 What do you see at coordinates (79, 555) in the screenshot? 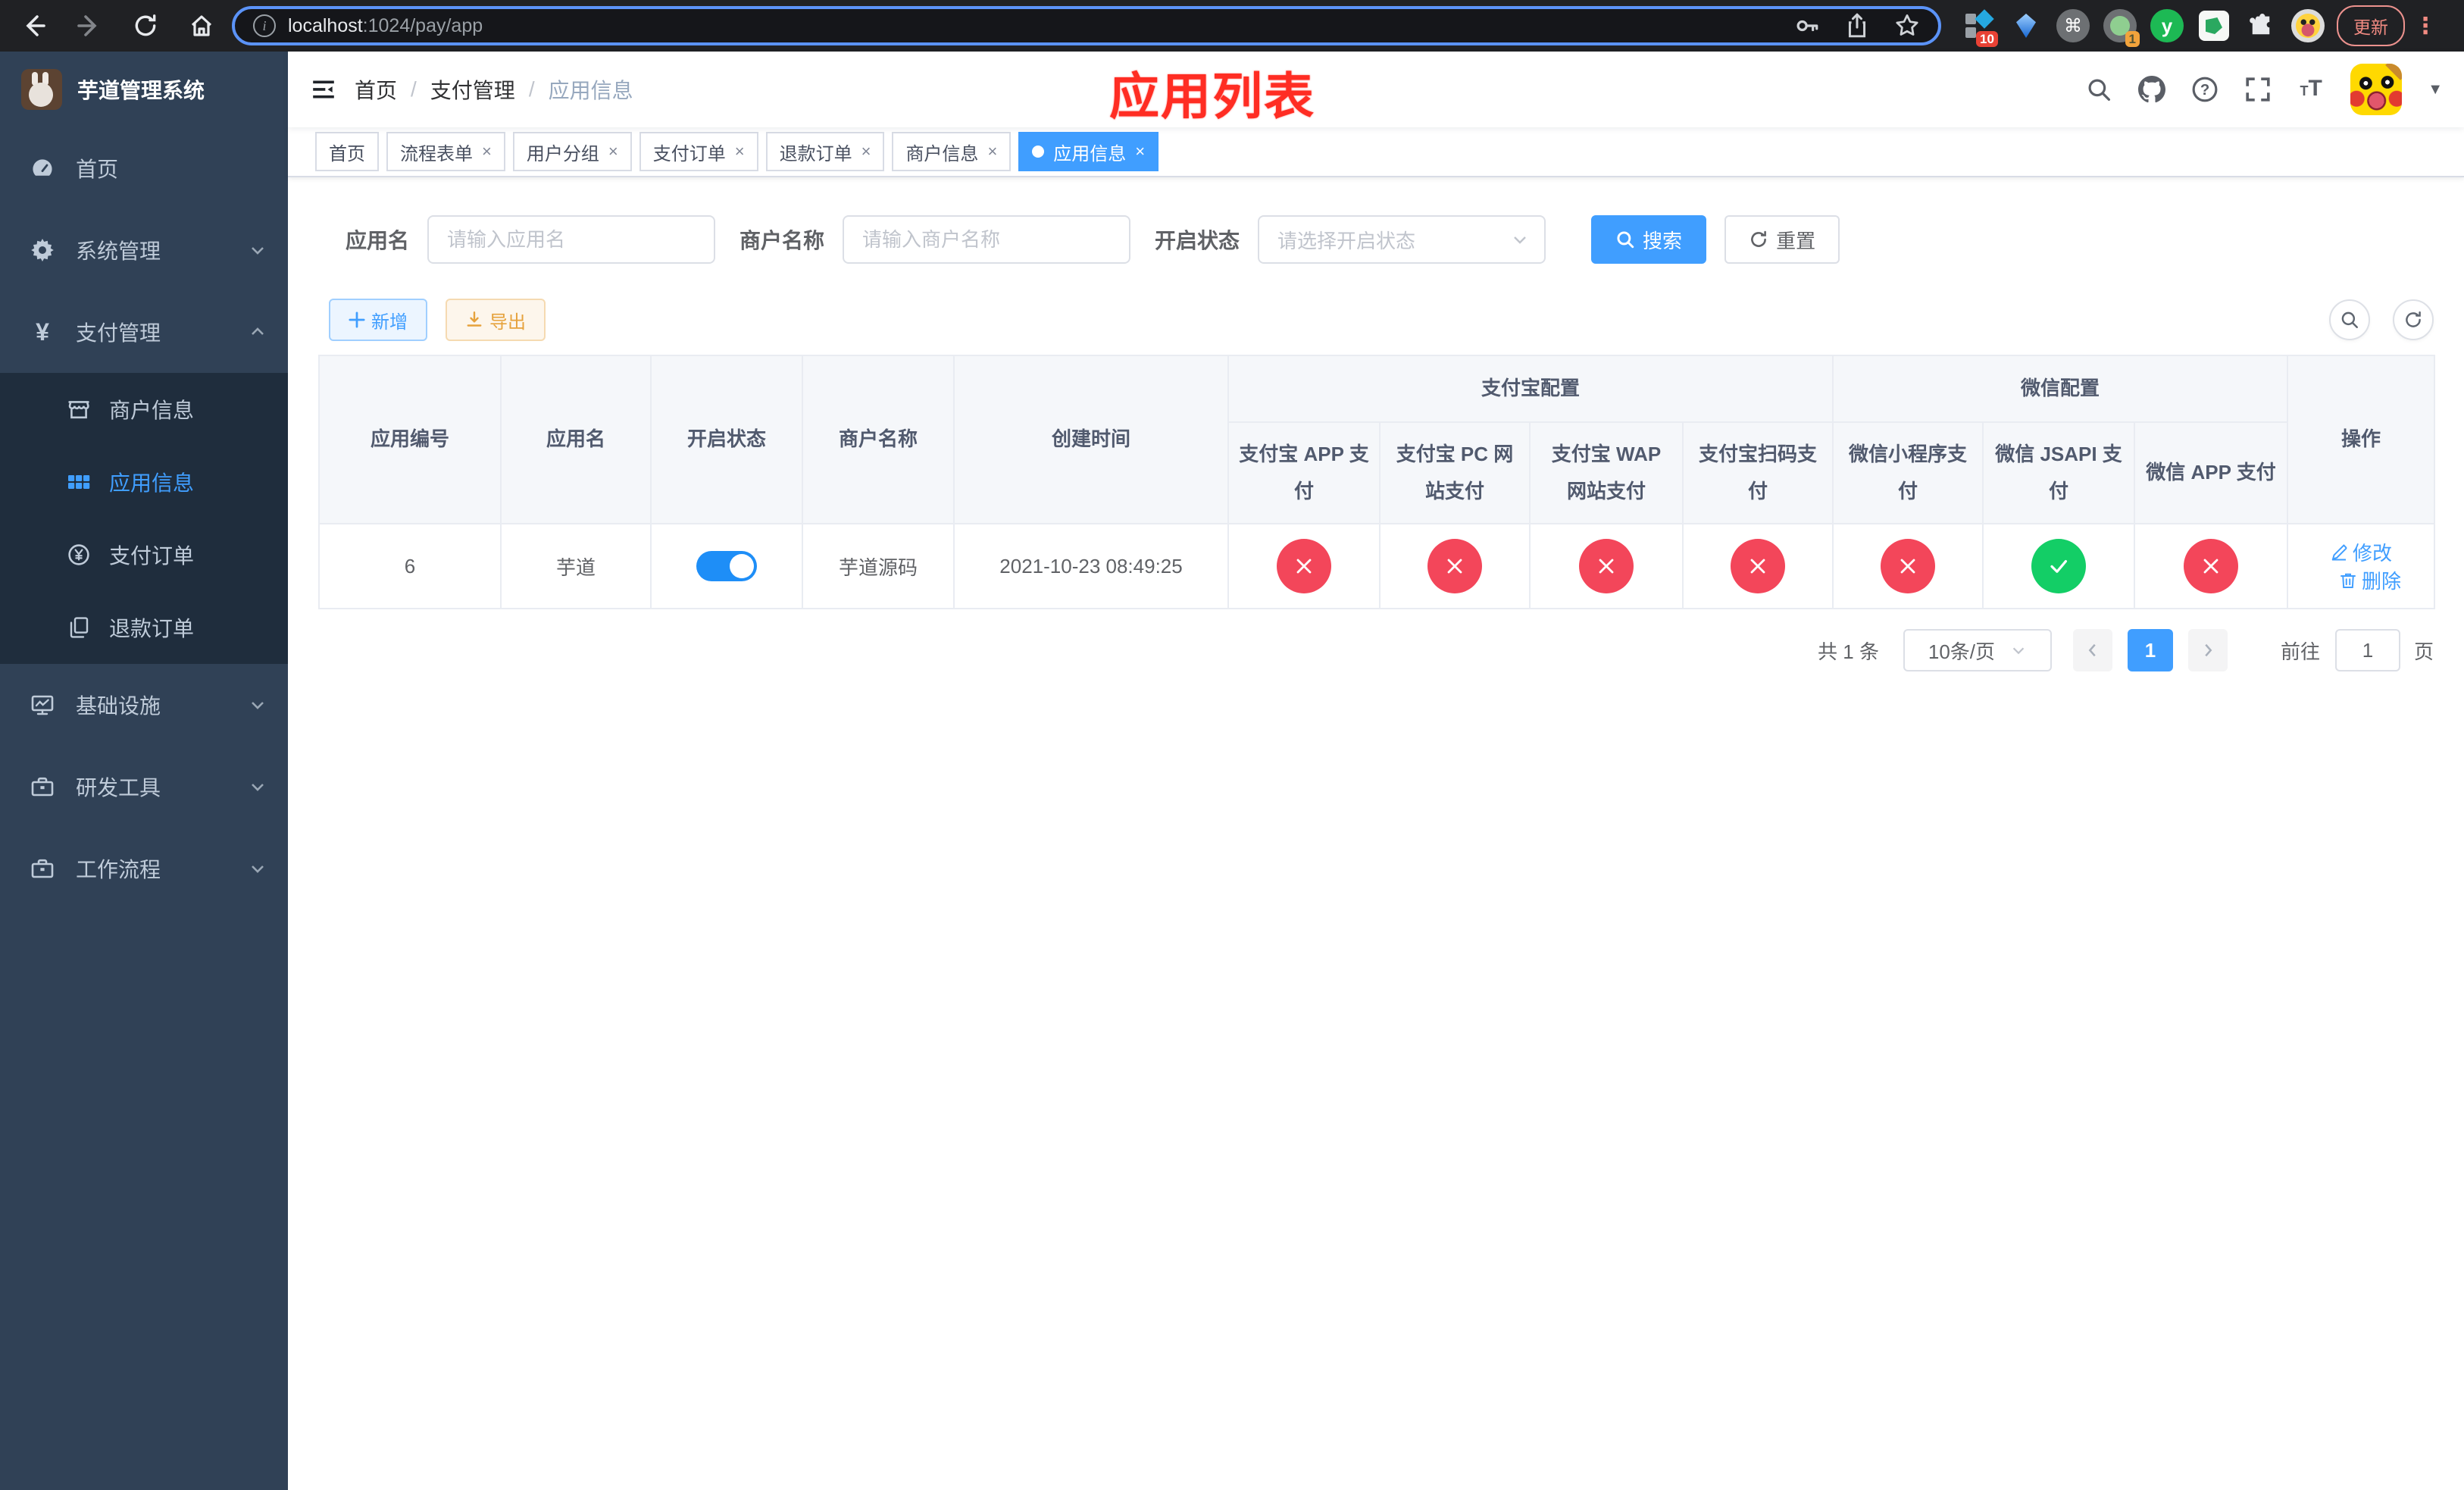
I see `coin-yen-icon` at bounding box center [79, 555].